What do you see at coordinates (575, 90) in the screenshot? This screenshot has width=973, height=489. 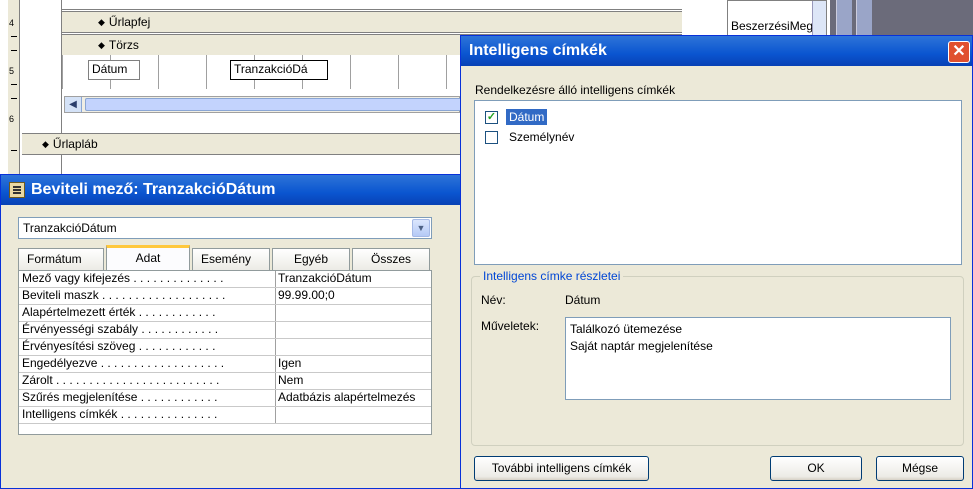 I see `available-tags-label: Rendelkezésre álló intelligens címkék` at bounding box center [575, 90].